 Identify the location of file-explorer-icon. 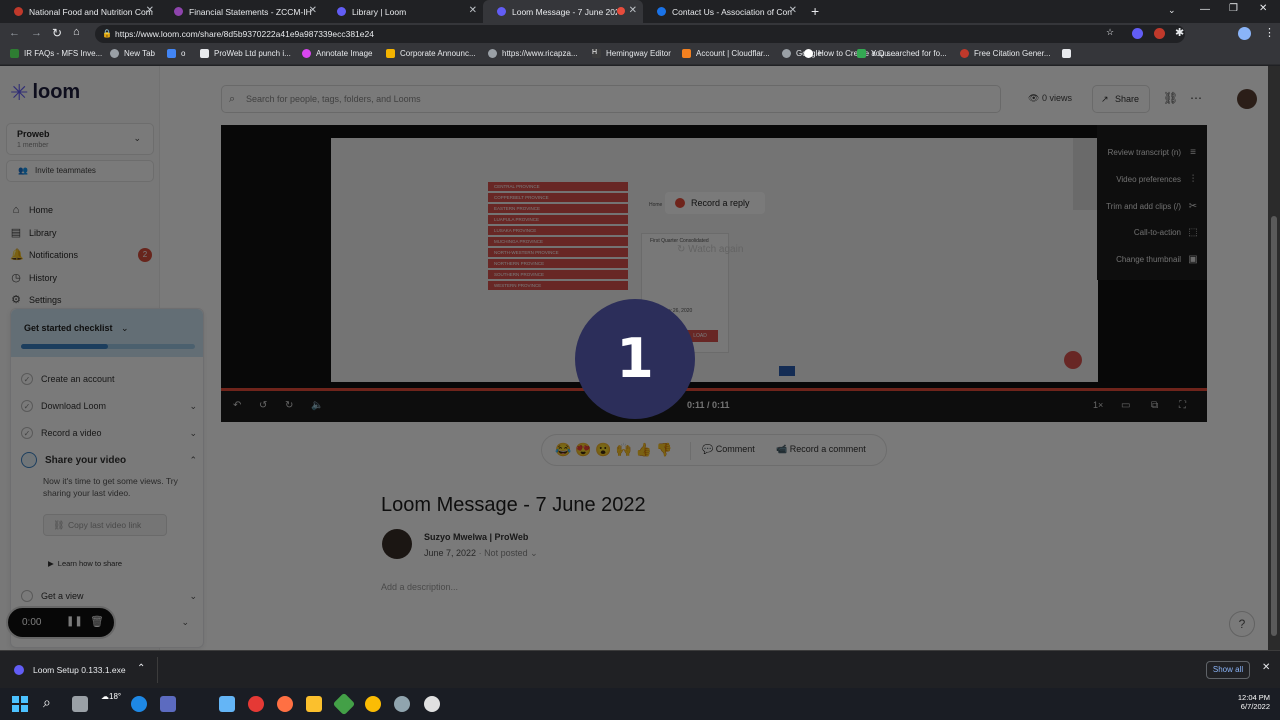
(314, 704).